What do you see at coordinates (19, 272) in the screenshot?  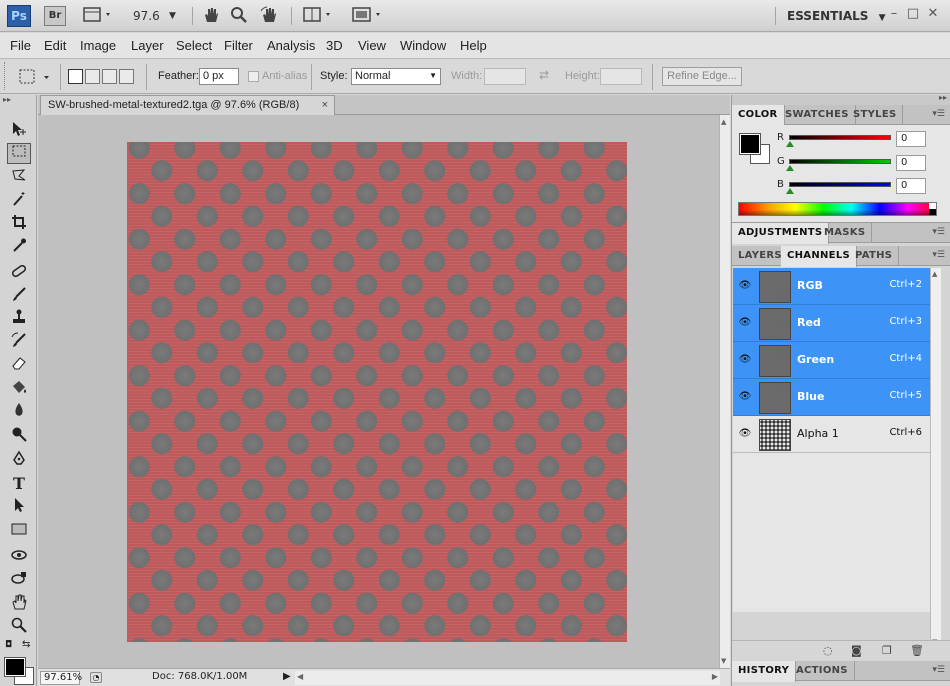 I see `healing-brush-icon` at bounding box center [19, 272].